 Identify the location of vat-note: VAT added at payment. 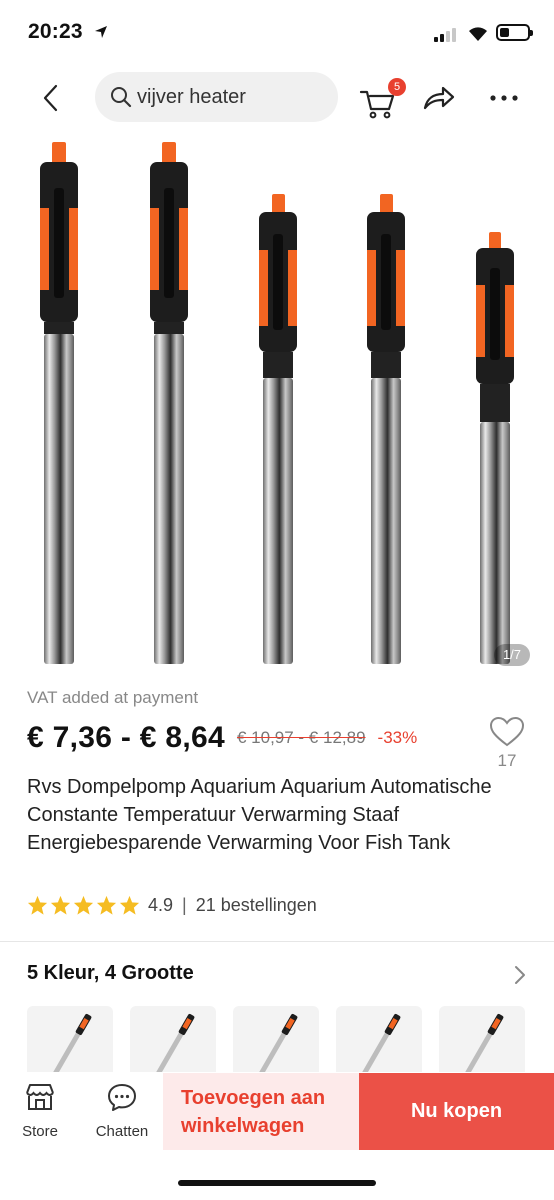
(113, 697).